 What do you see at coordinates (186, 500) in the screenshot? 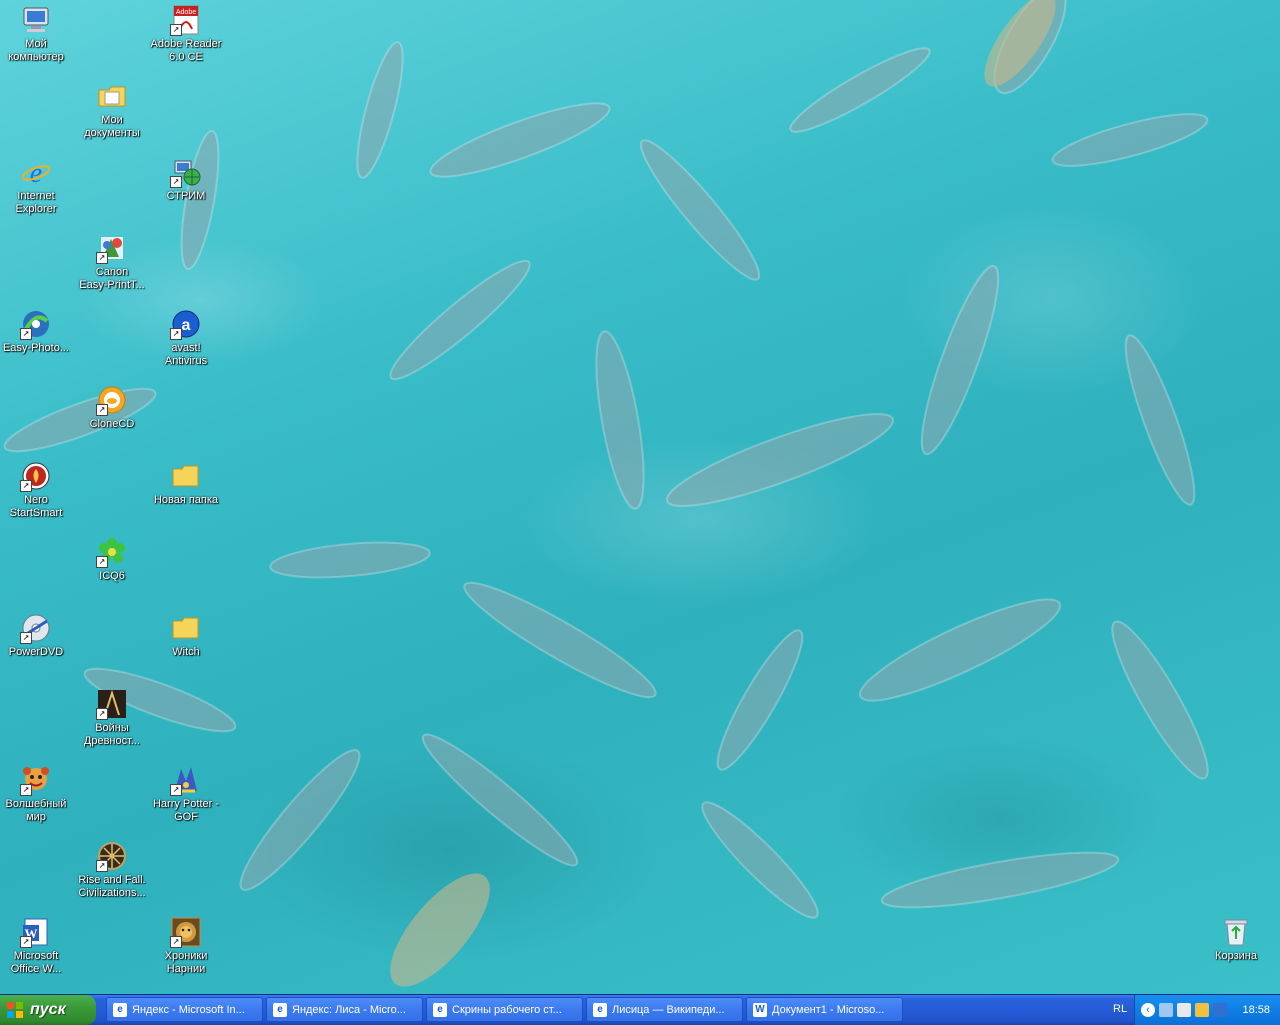
I see `desktop-icon-label: Новая папка` at bounding box center [186, 500].